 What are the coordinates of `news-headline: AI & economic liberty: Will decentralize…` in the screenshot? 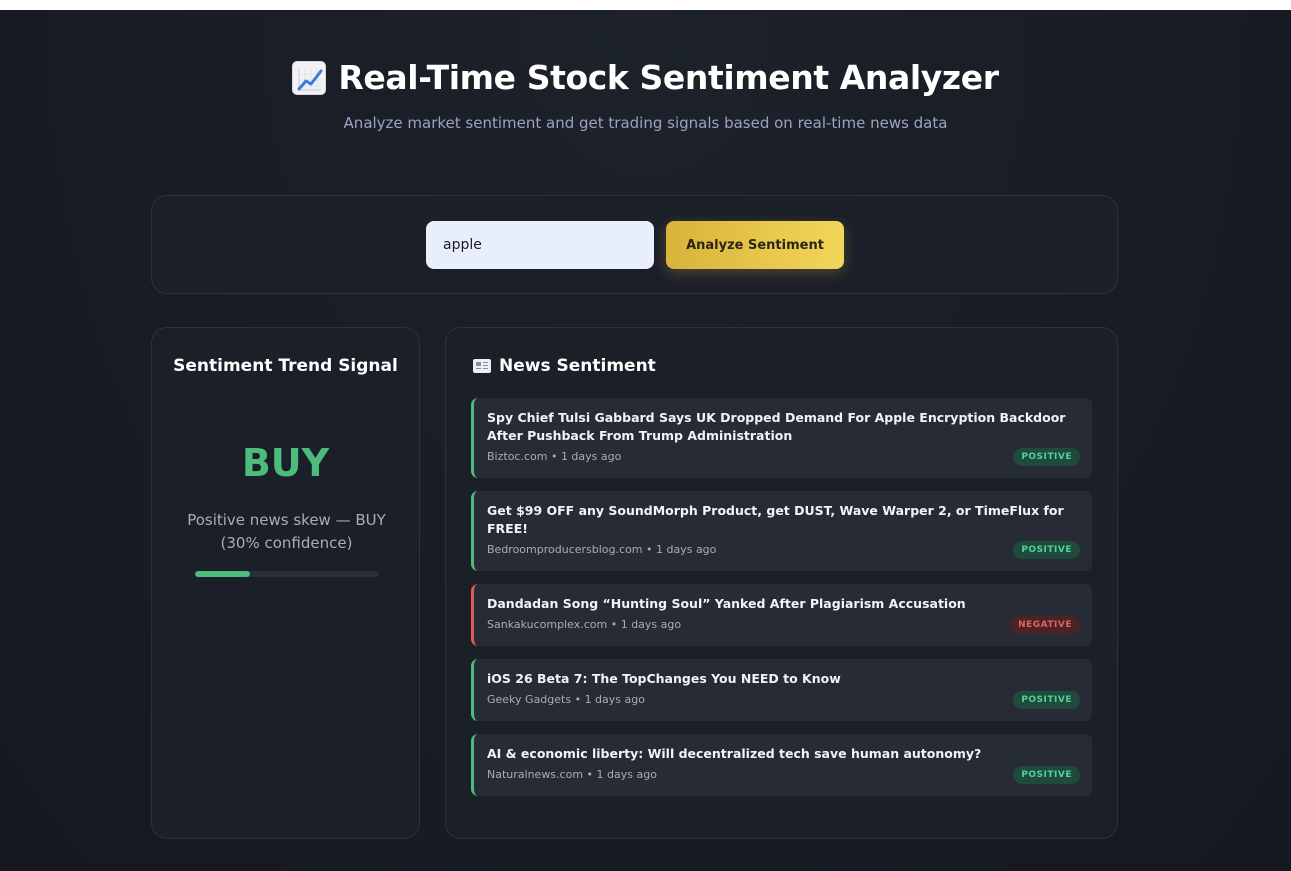 It's located at (734, 753).